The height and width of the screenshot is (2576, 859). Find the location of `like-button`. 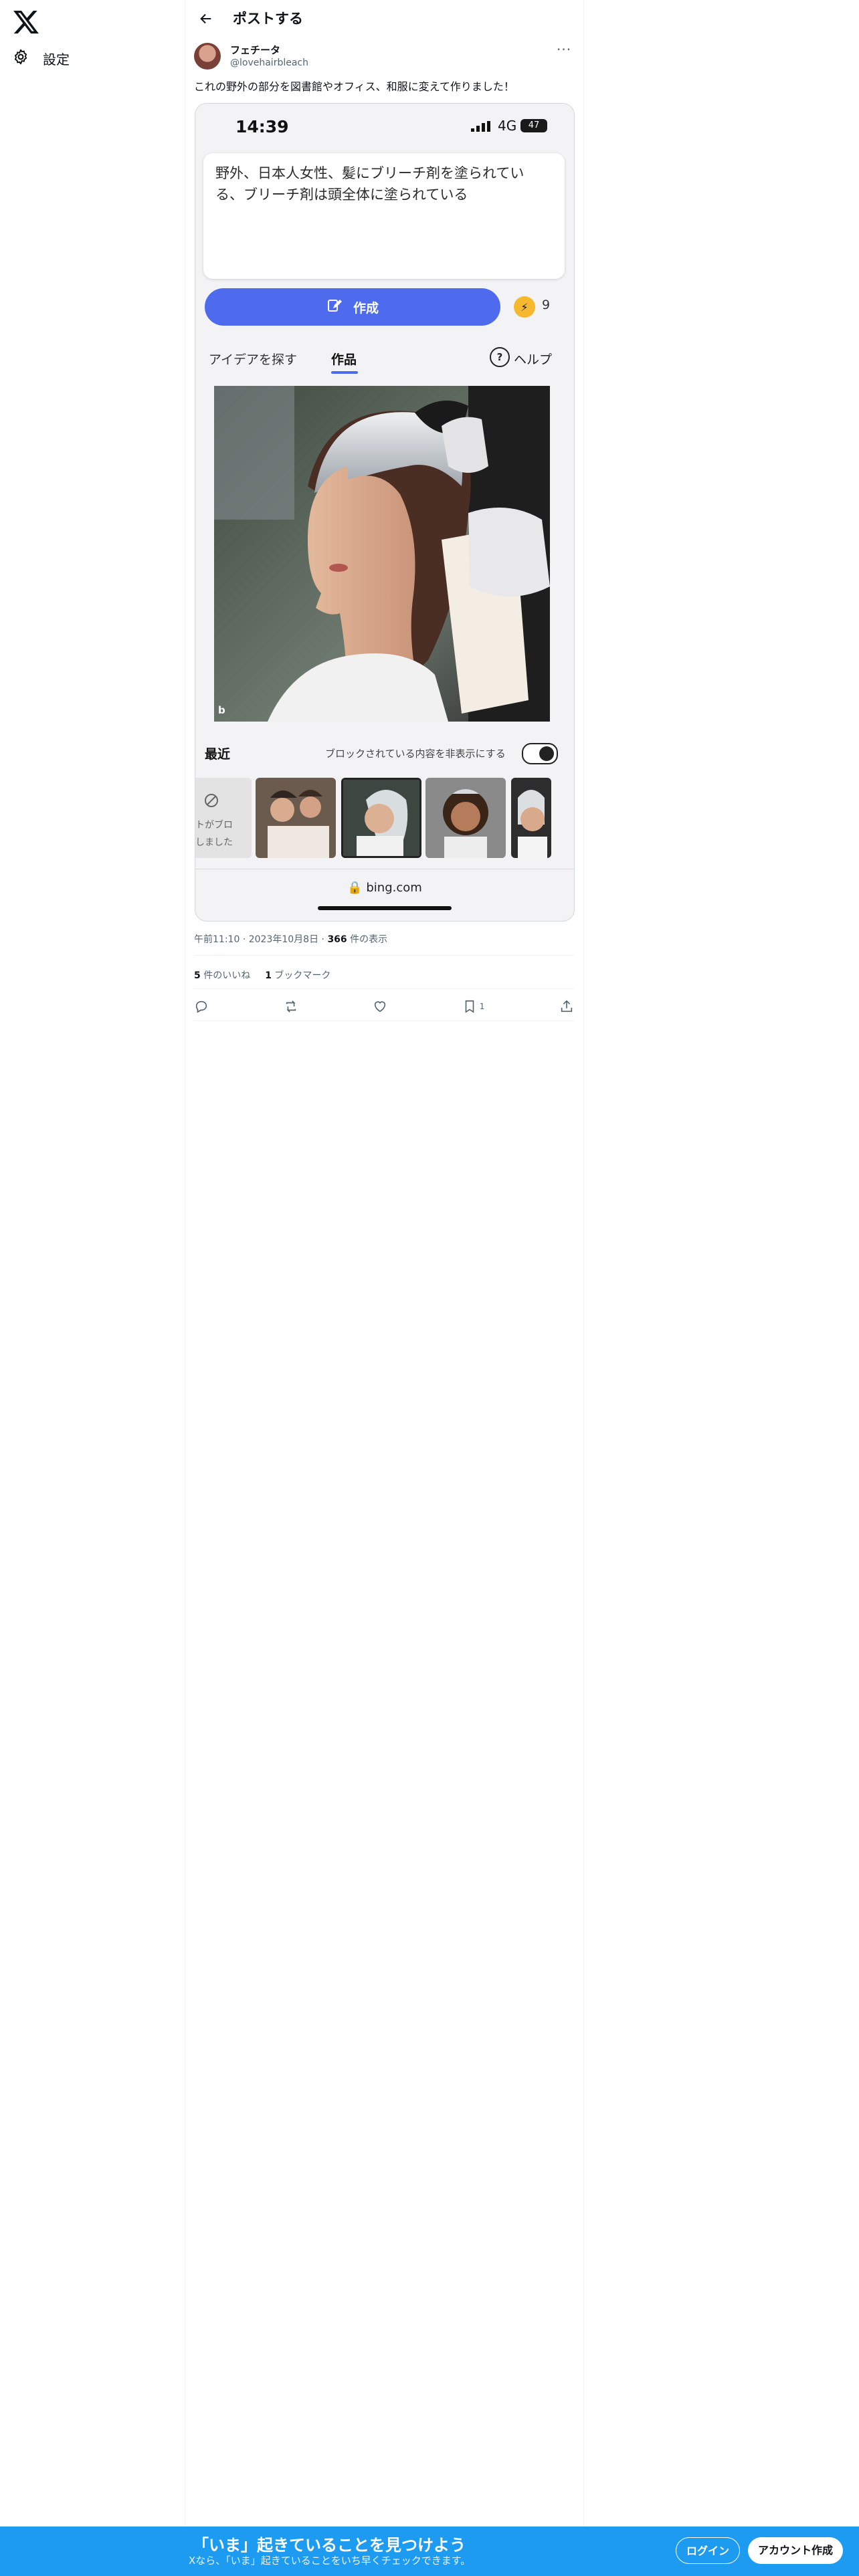

like-button is located at coordinates (380, 1007).